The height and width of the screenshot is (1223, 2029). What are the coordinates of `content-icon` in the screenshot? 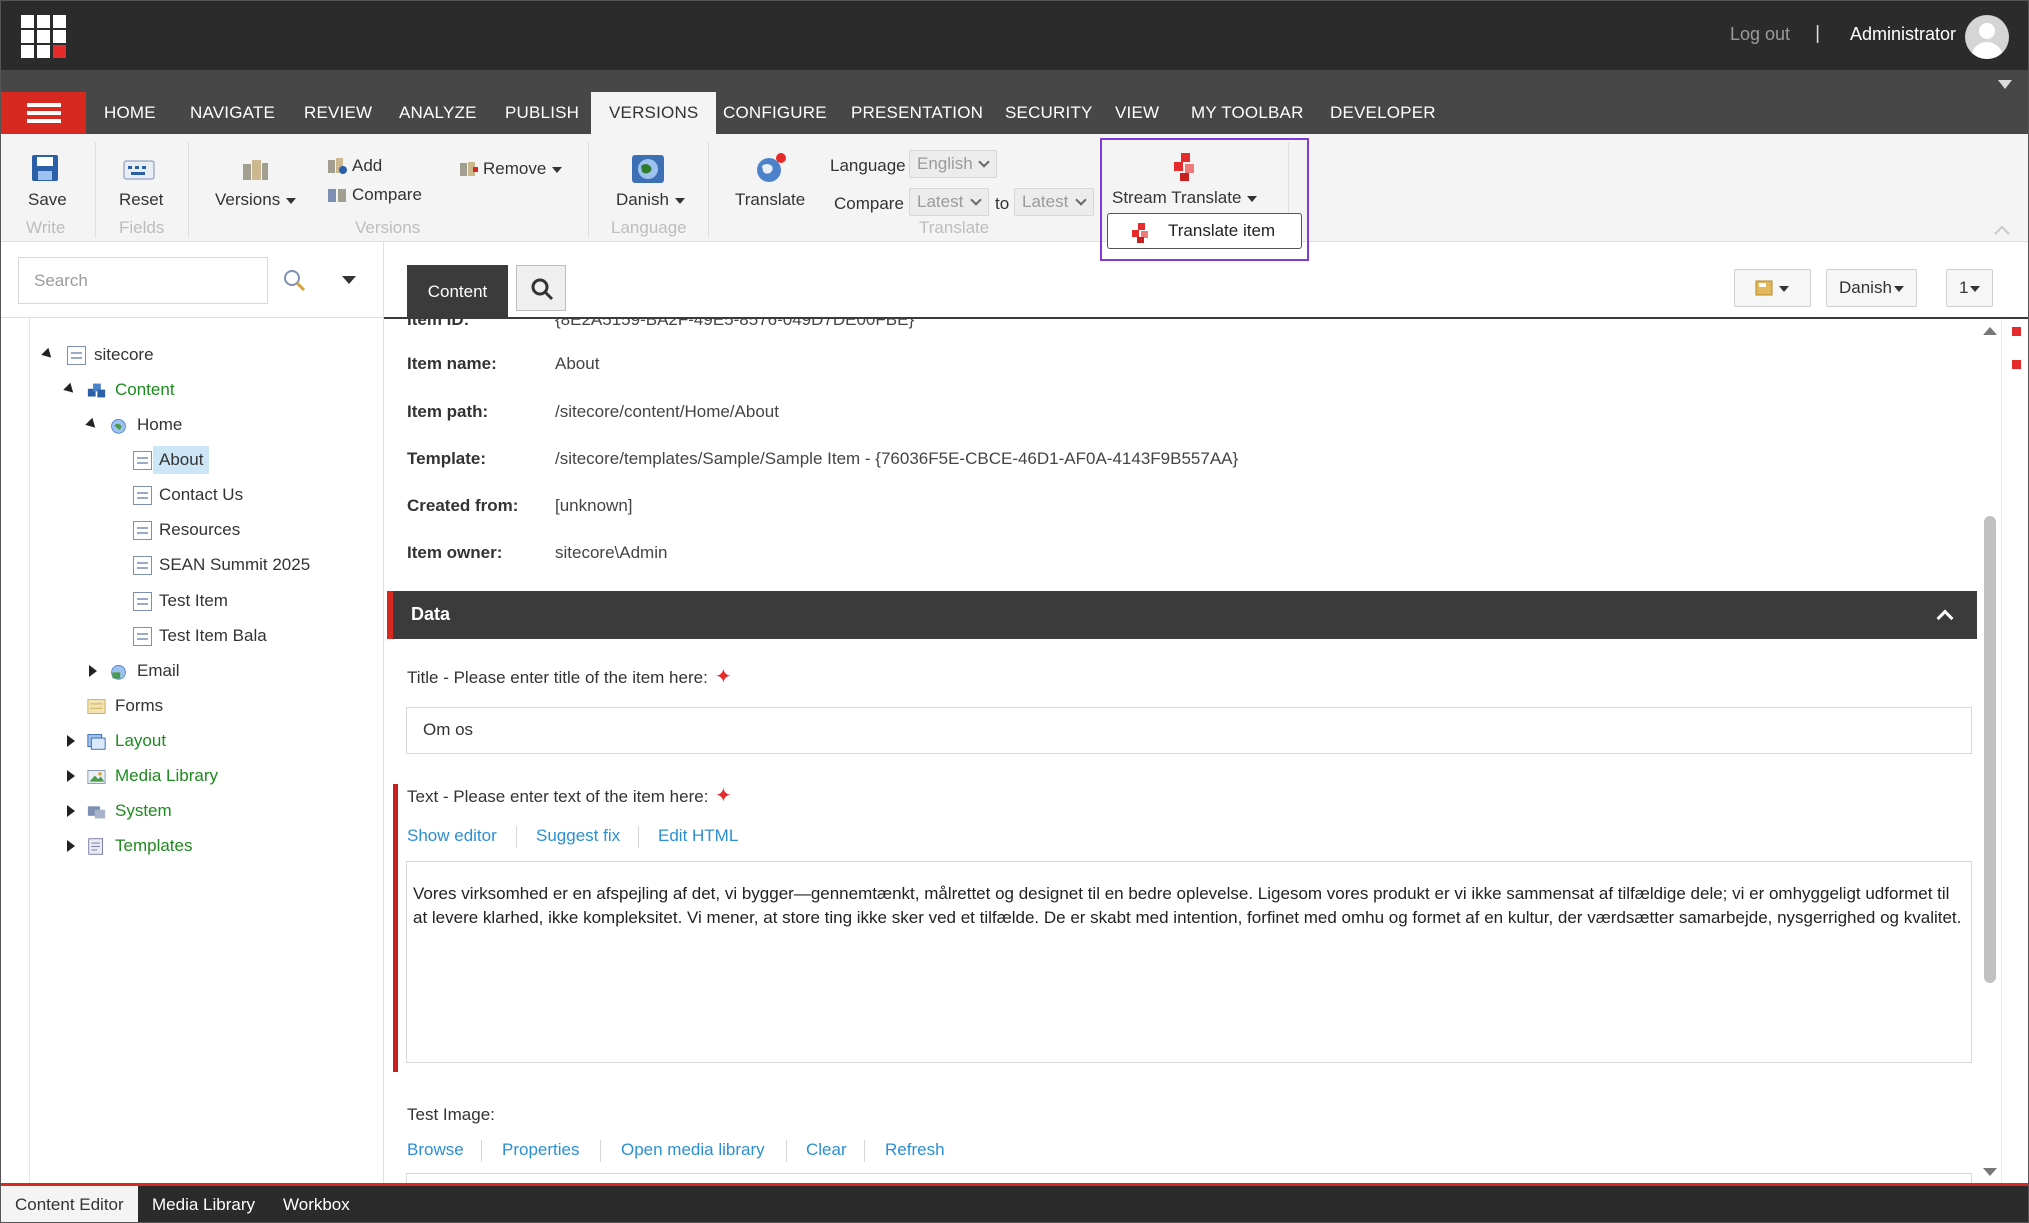 It's located at (96, 390).